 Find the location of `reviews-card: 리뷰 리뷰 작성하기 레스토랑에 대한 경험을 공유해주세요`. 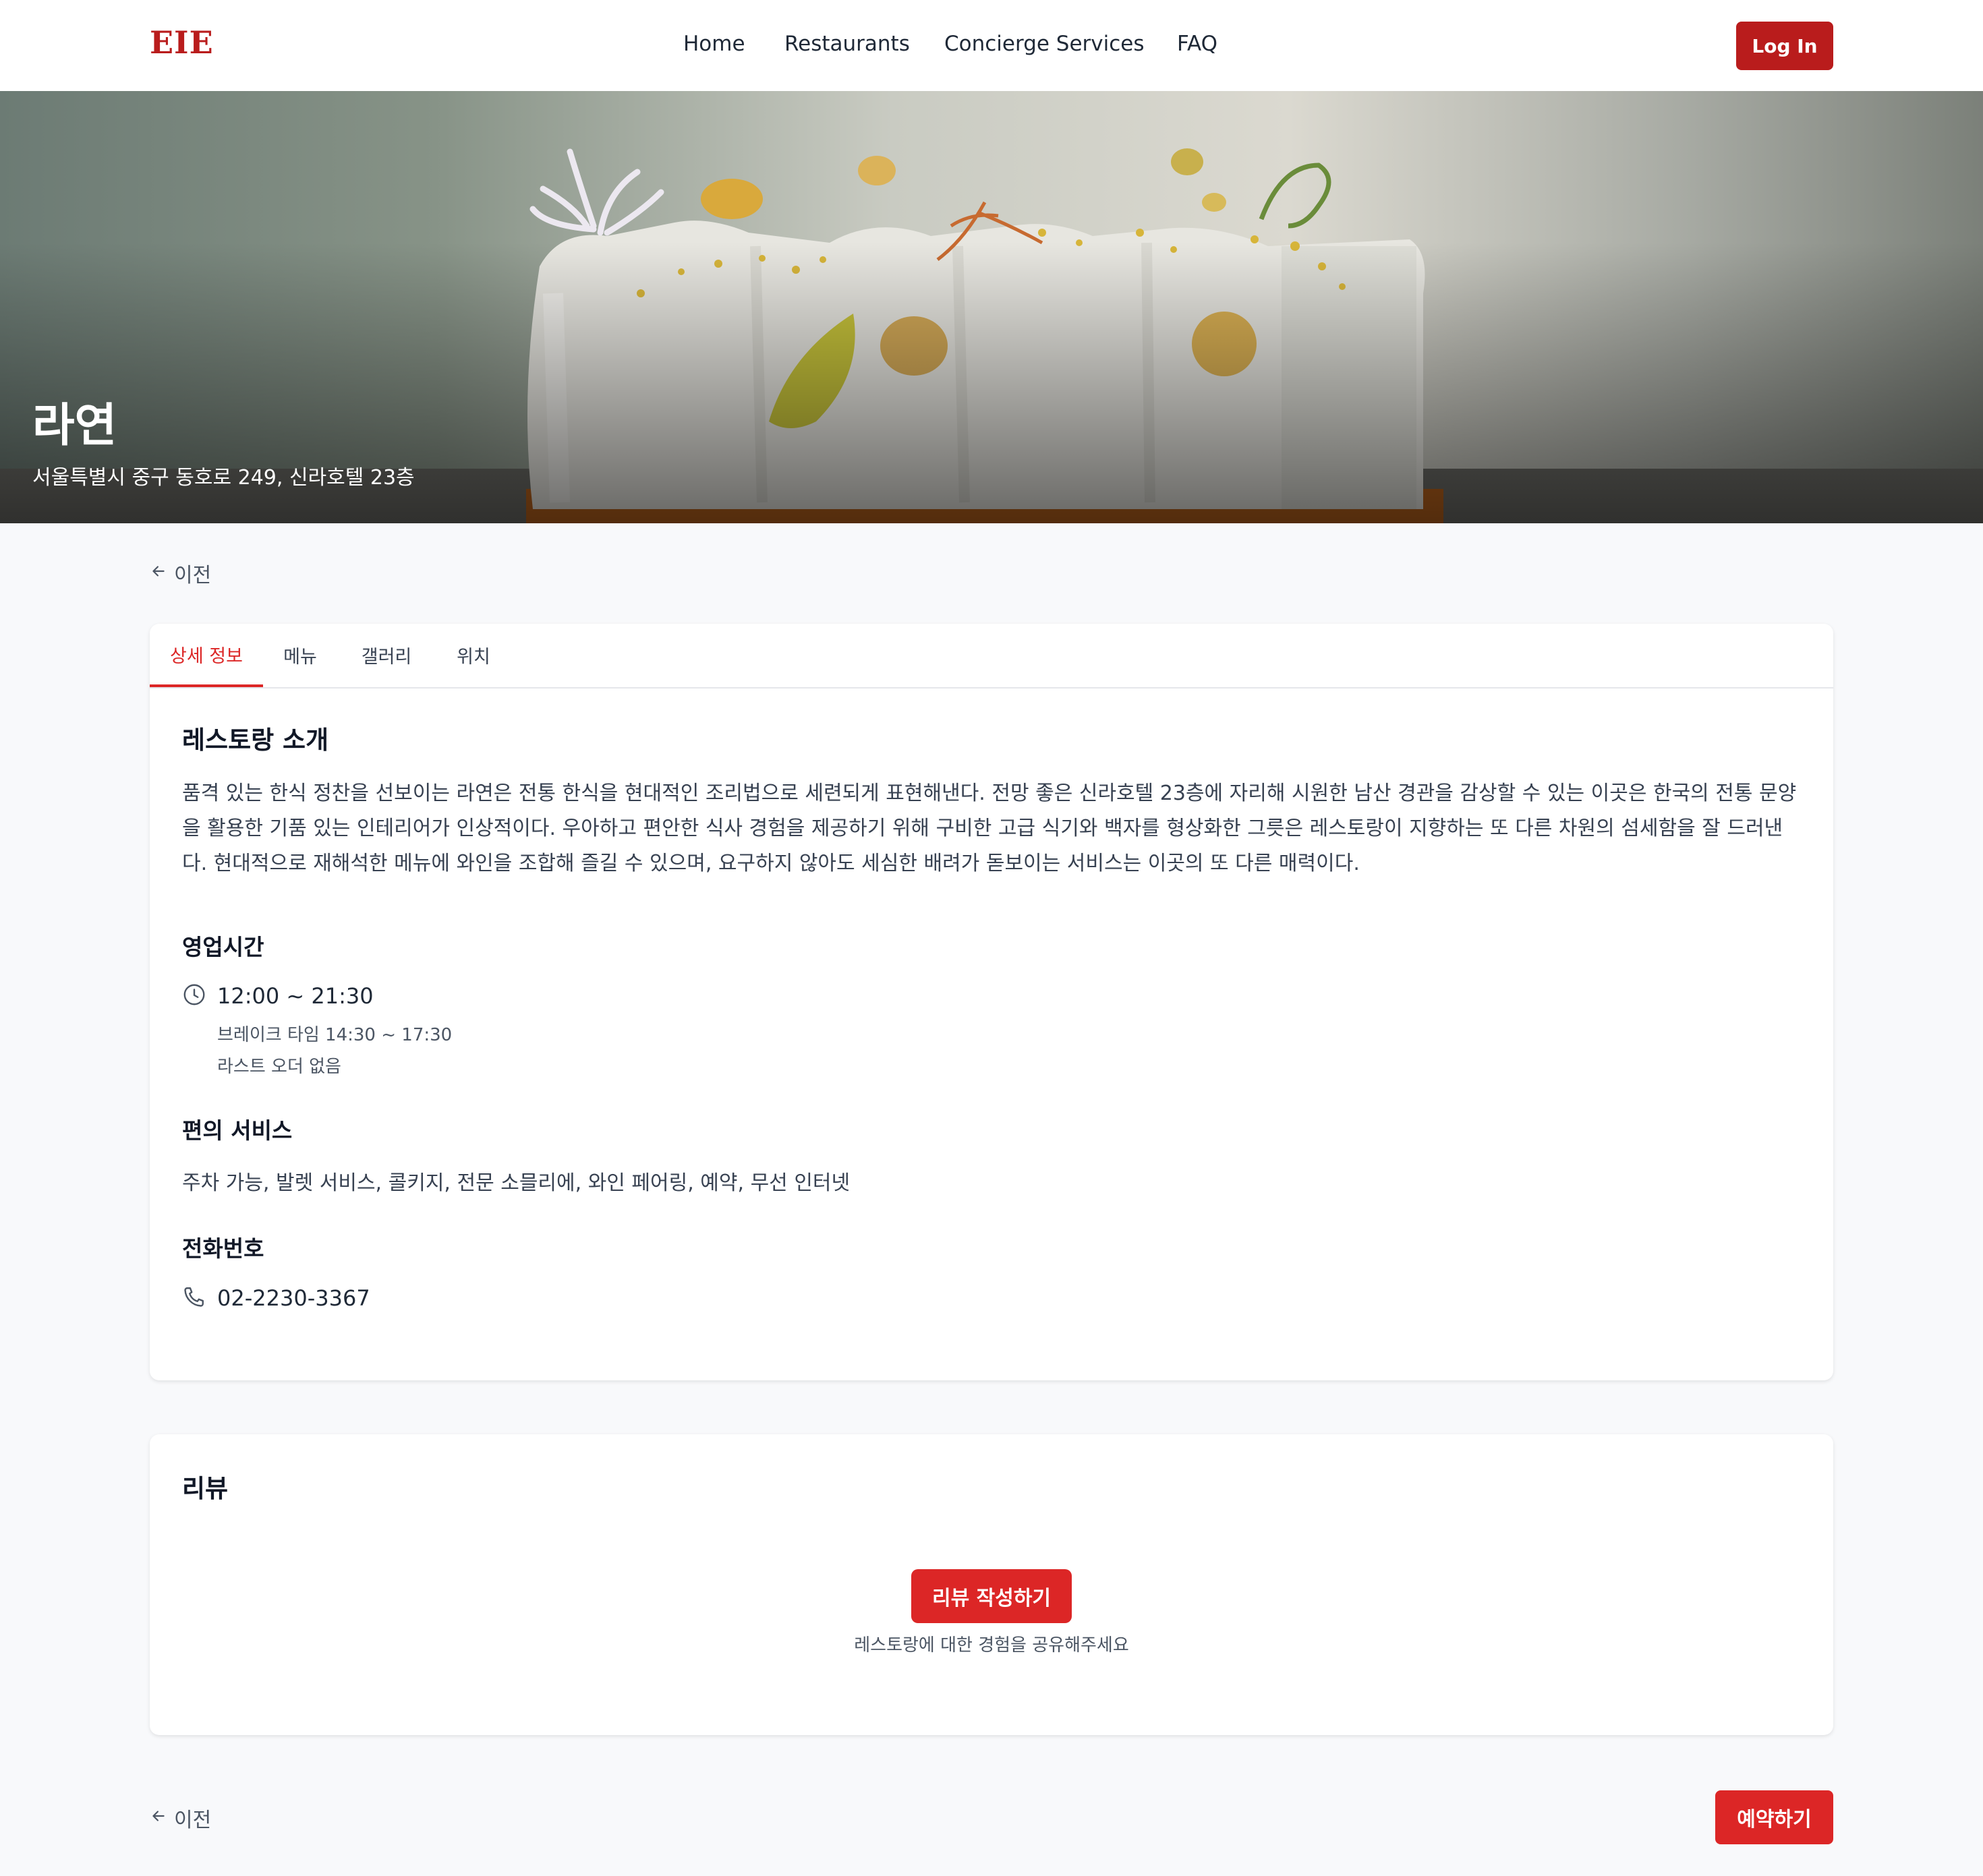

reviews-card: 리뷰 리뷰 작성하기 레스토랑에 대한 경험을 공유해주세요 is located at coordinates (991, 1584).